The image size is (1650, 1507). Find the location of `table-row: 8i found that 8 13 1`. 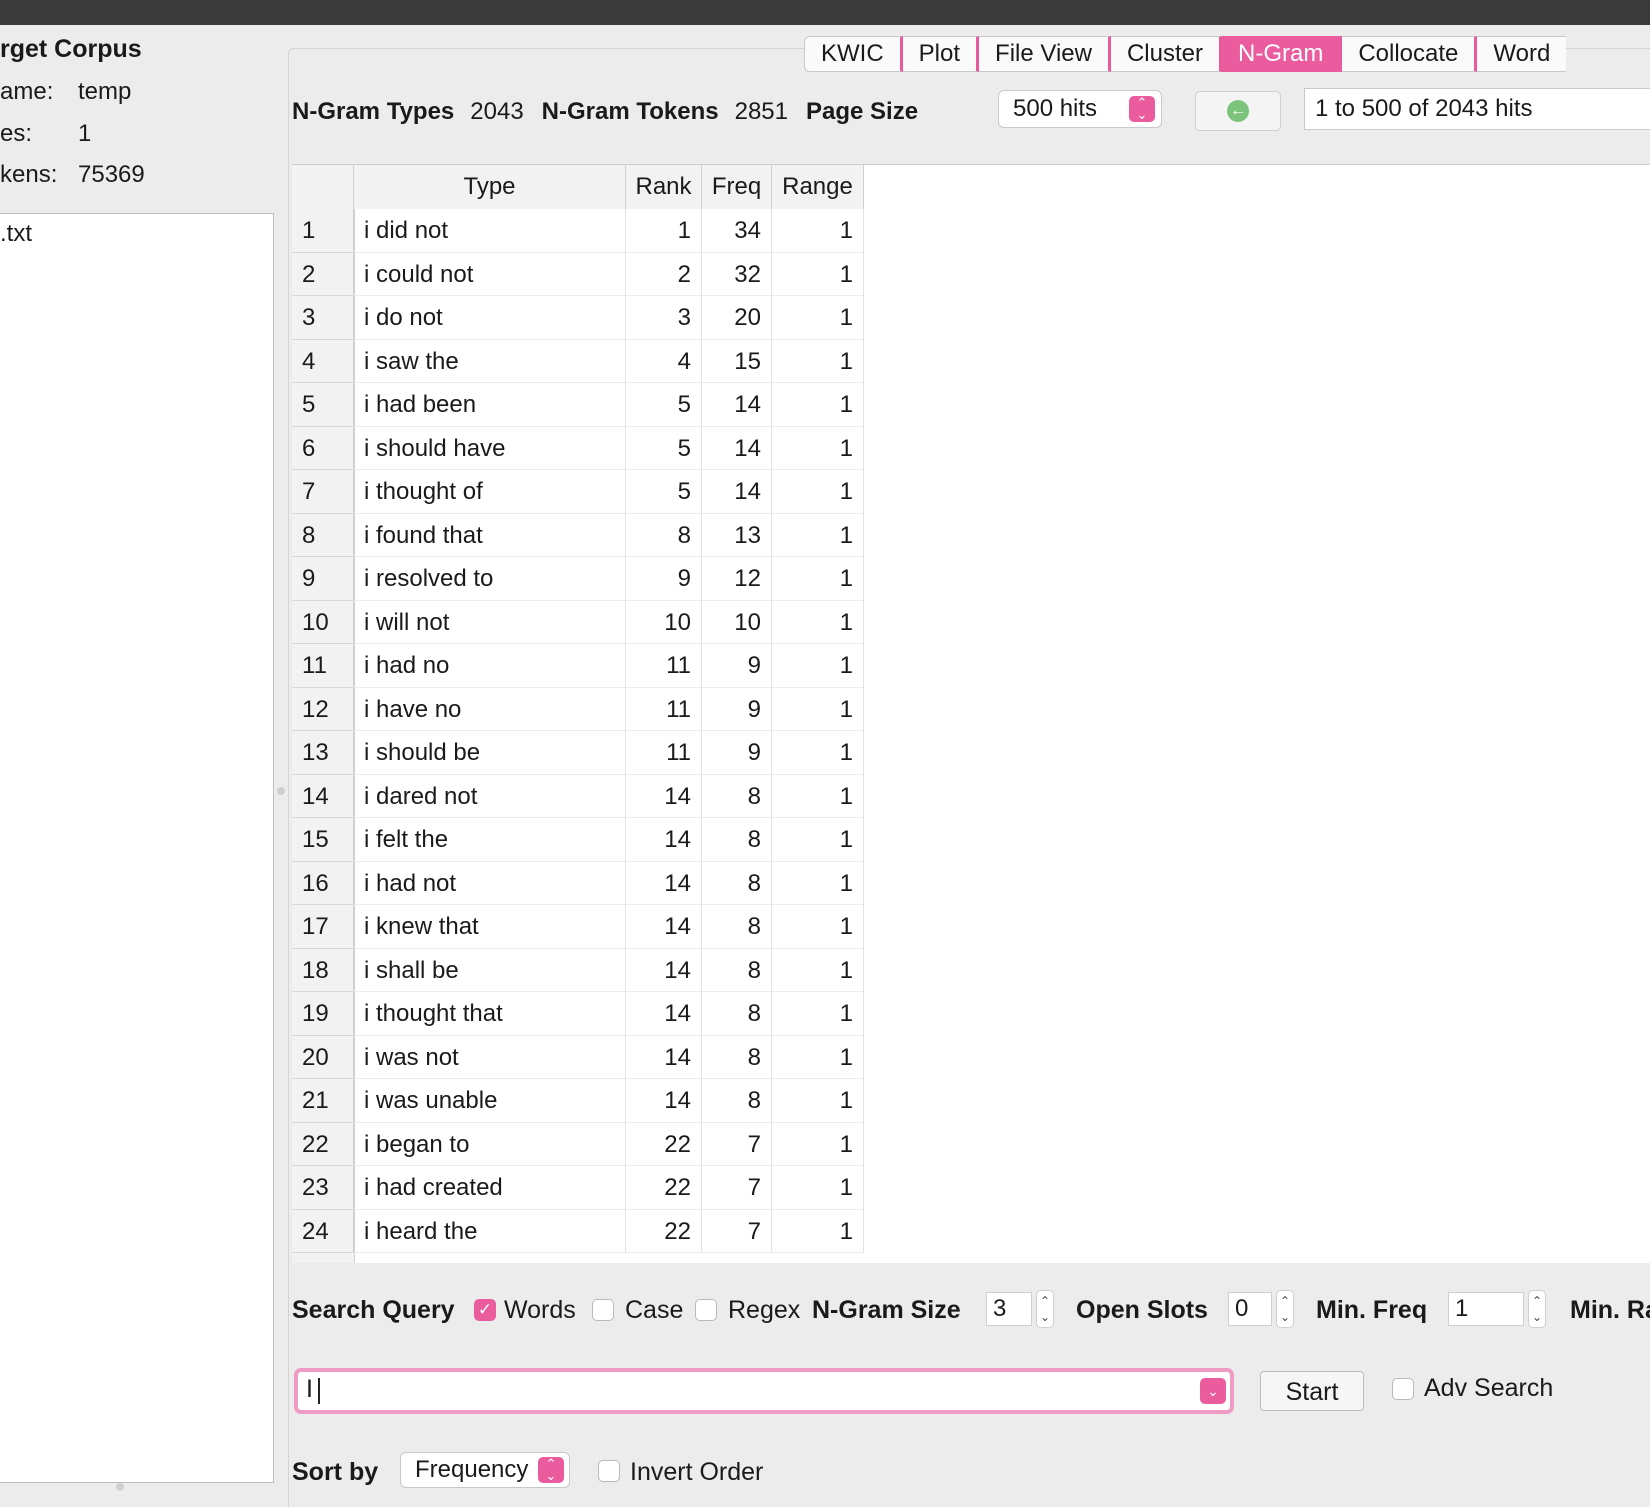

table-row: 8i found that 8 13 1 is located at coordinates (578, 535).